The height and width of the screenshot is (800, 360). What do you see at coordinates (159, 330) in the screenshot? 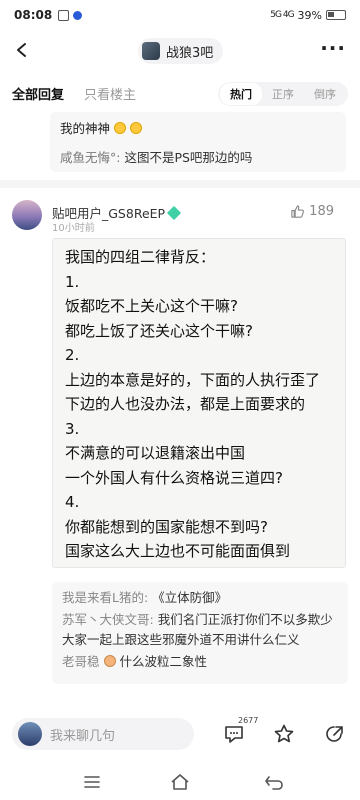
I see `post-image-line: 都吃上饭了还关心这个干嘛?` at bounding box center [159, 330].